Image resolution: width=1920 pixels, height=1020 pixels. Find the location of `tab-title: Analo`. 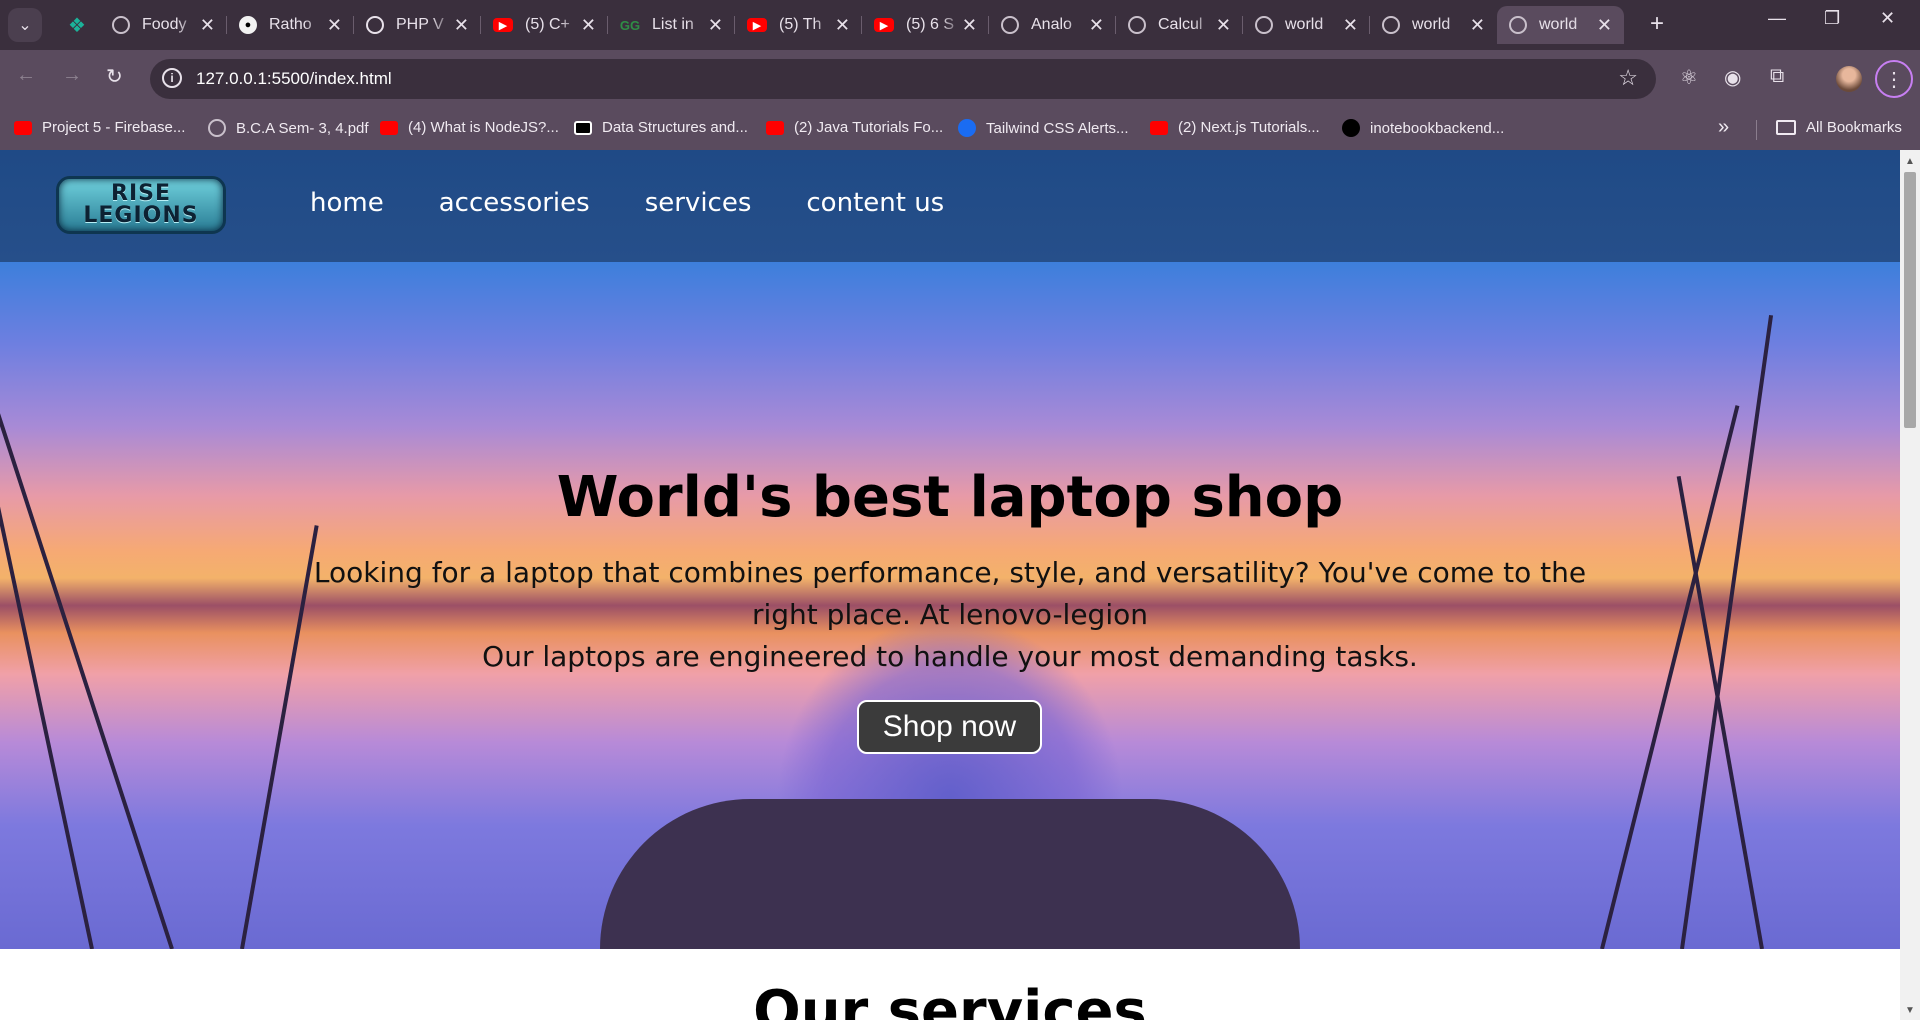

tab-title: Analo is located at coordinates (1051, 24).